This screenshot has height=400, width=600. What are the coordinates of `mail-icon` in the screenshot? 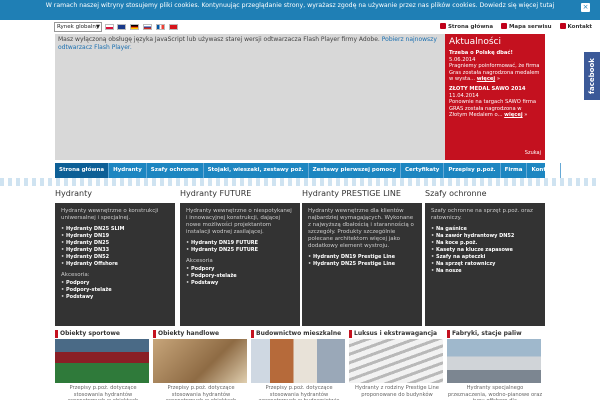 It's located at (562, 26).